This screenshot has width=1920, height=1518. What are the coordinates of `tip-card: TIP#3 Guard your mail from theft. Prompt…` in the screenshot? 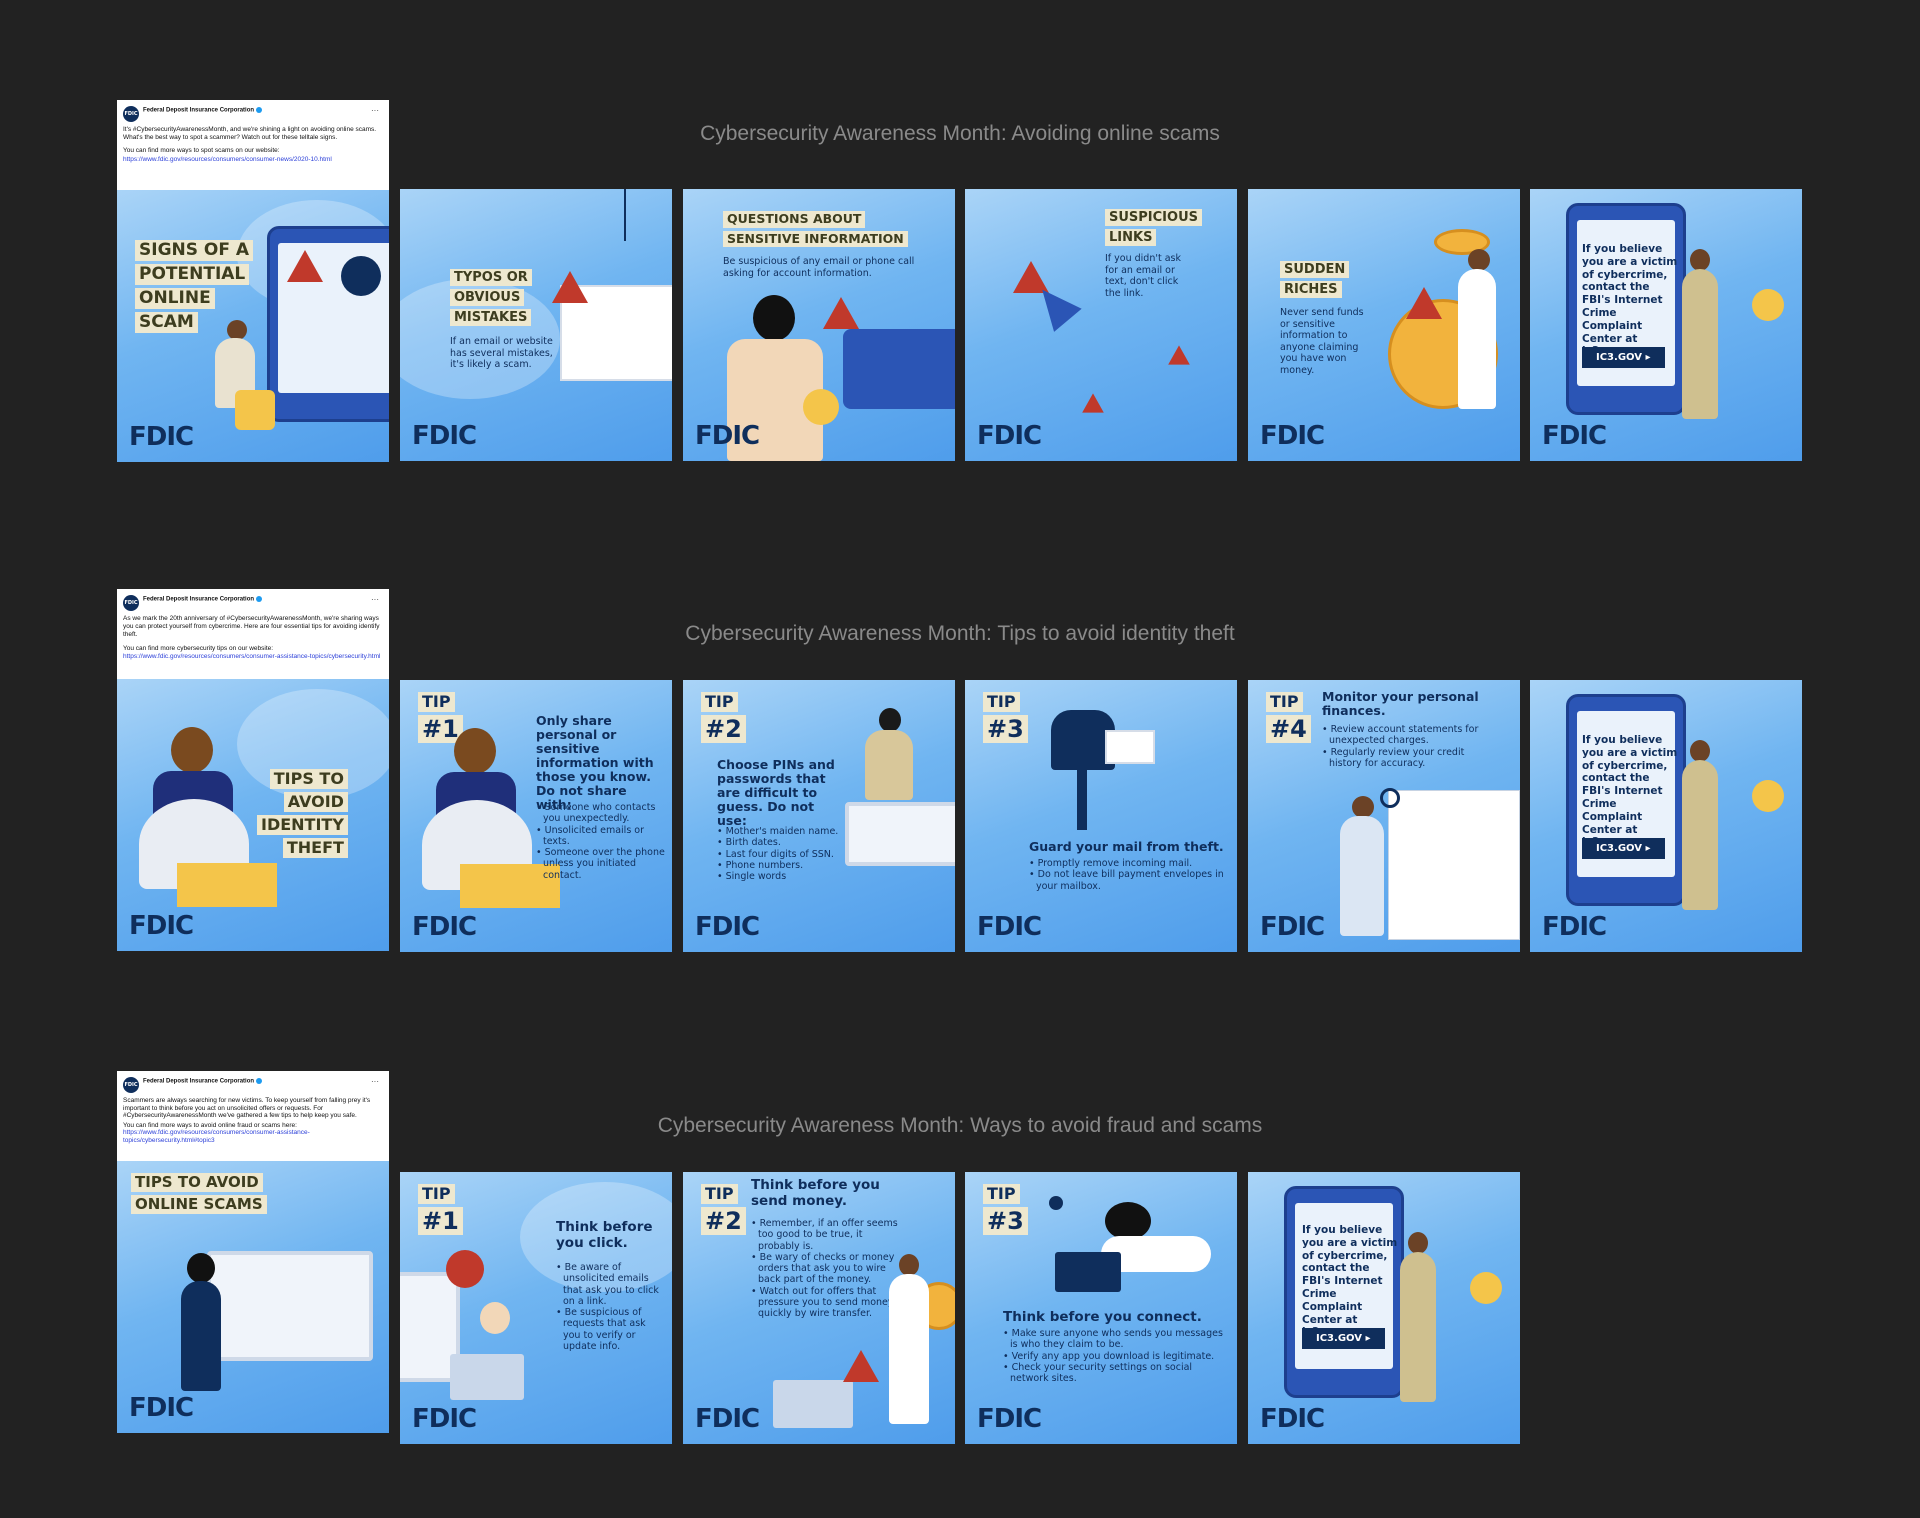 It's located at (1101, 816).